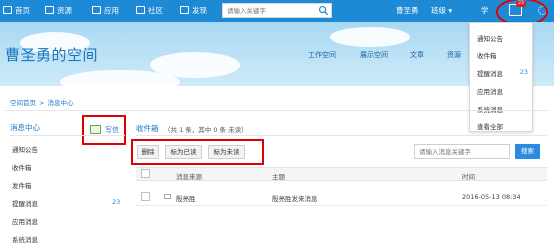 Image resolution: width=554 pixels, height=247 pixels. What do you see at coordinates (278, 177) in the screenshot?
I see `column-subject: 主题` at bounding box center [278, 177].